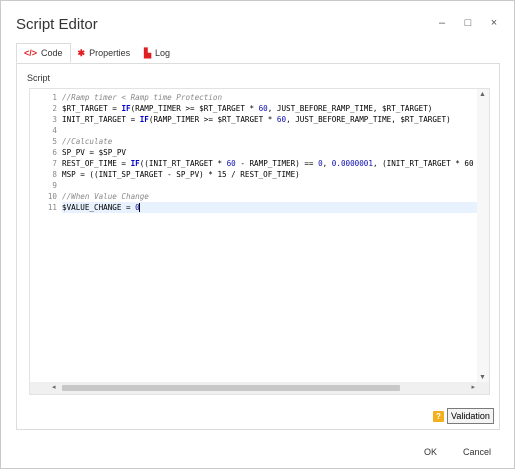 The height and width of the screenshot is (469, 515). I want to click on tab-code-label: Code, so click(52, 53).